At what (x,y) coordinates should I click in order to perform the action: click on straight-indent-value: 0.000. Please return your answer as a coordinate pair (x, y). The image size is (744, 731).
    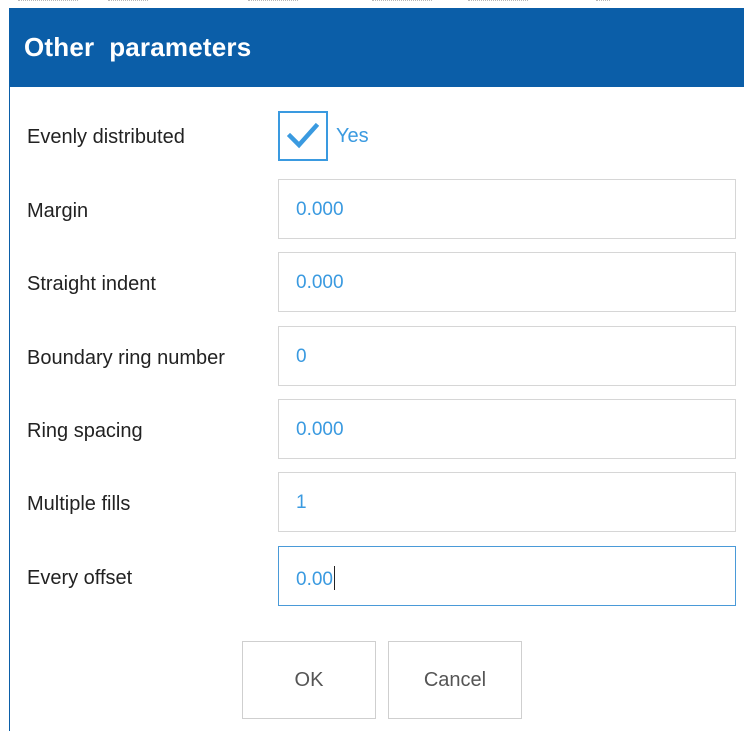
    Looking at the image, I should click on (320, 282).